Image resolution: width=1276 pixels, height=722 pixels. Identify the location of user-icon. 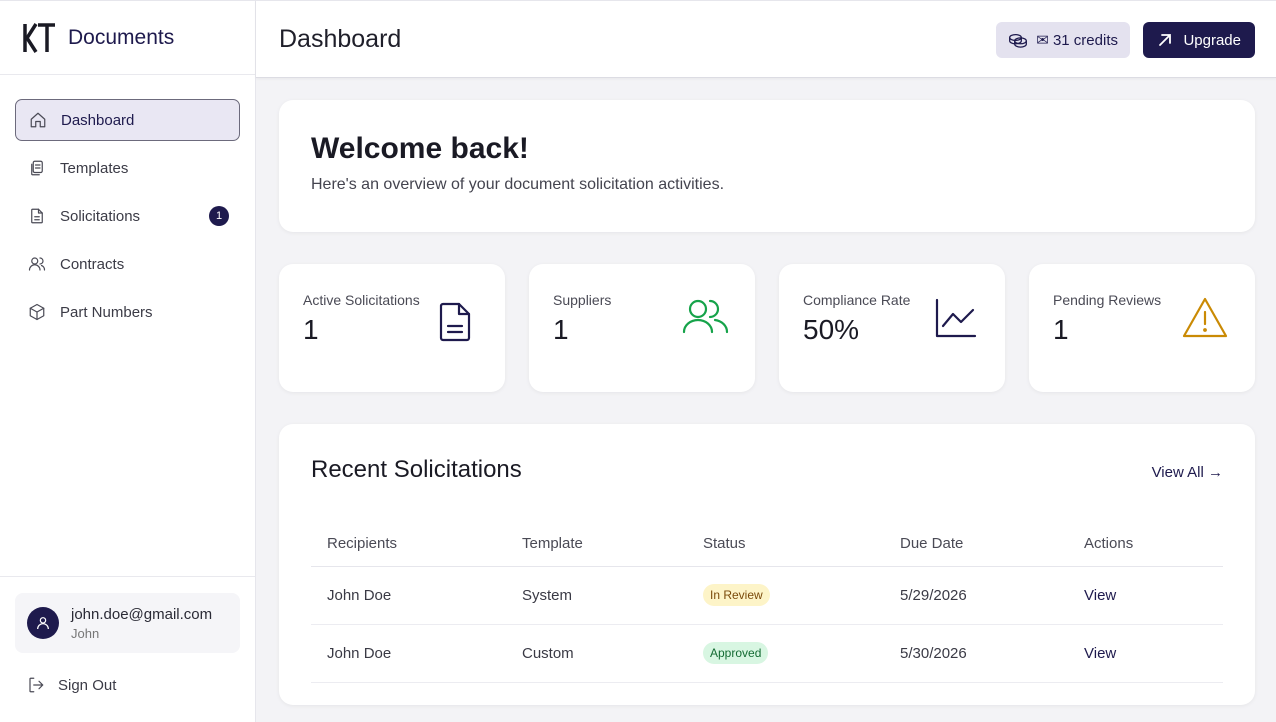
(43, 623).